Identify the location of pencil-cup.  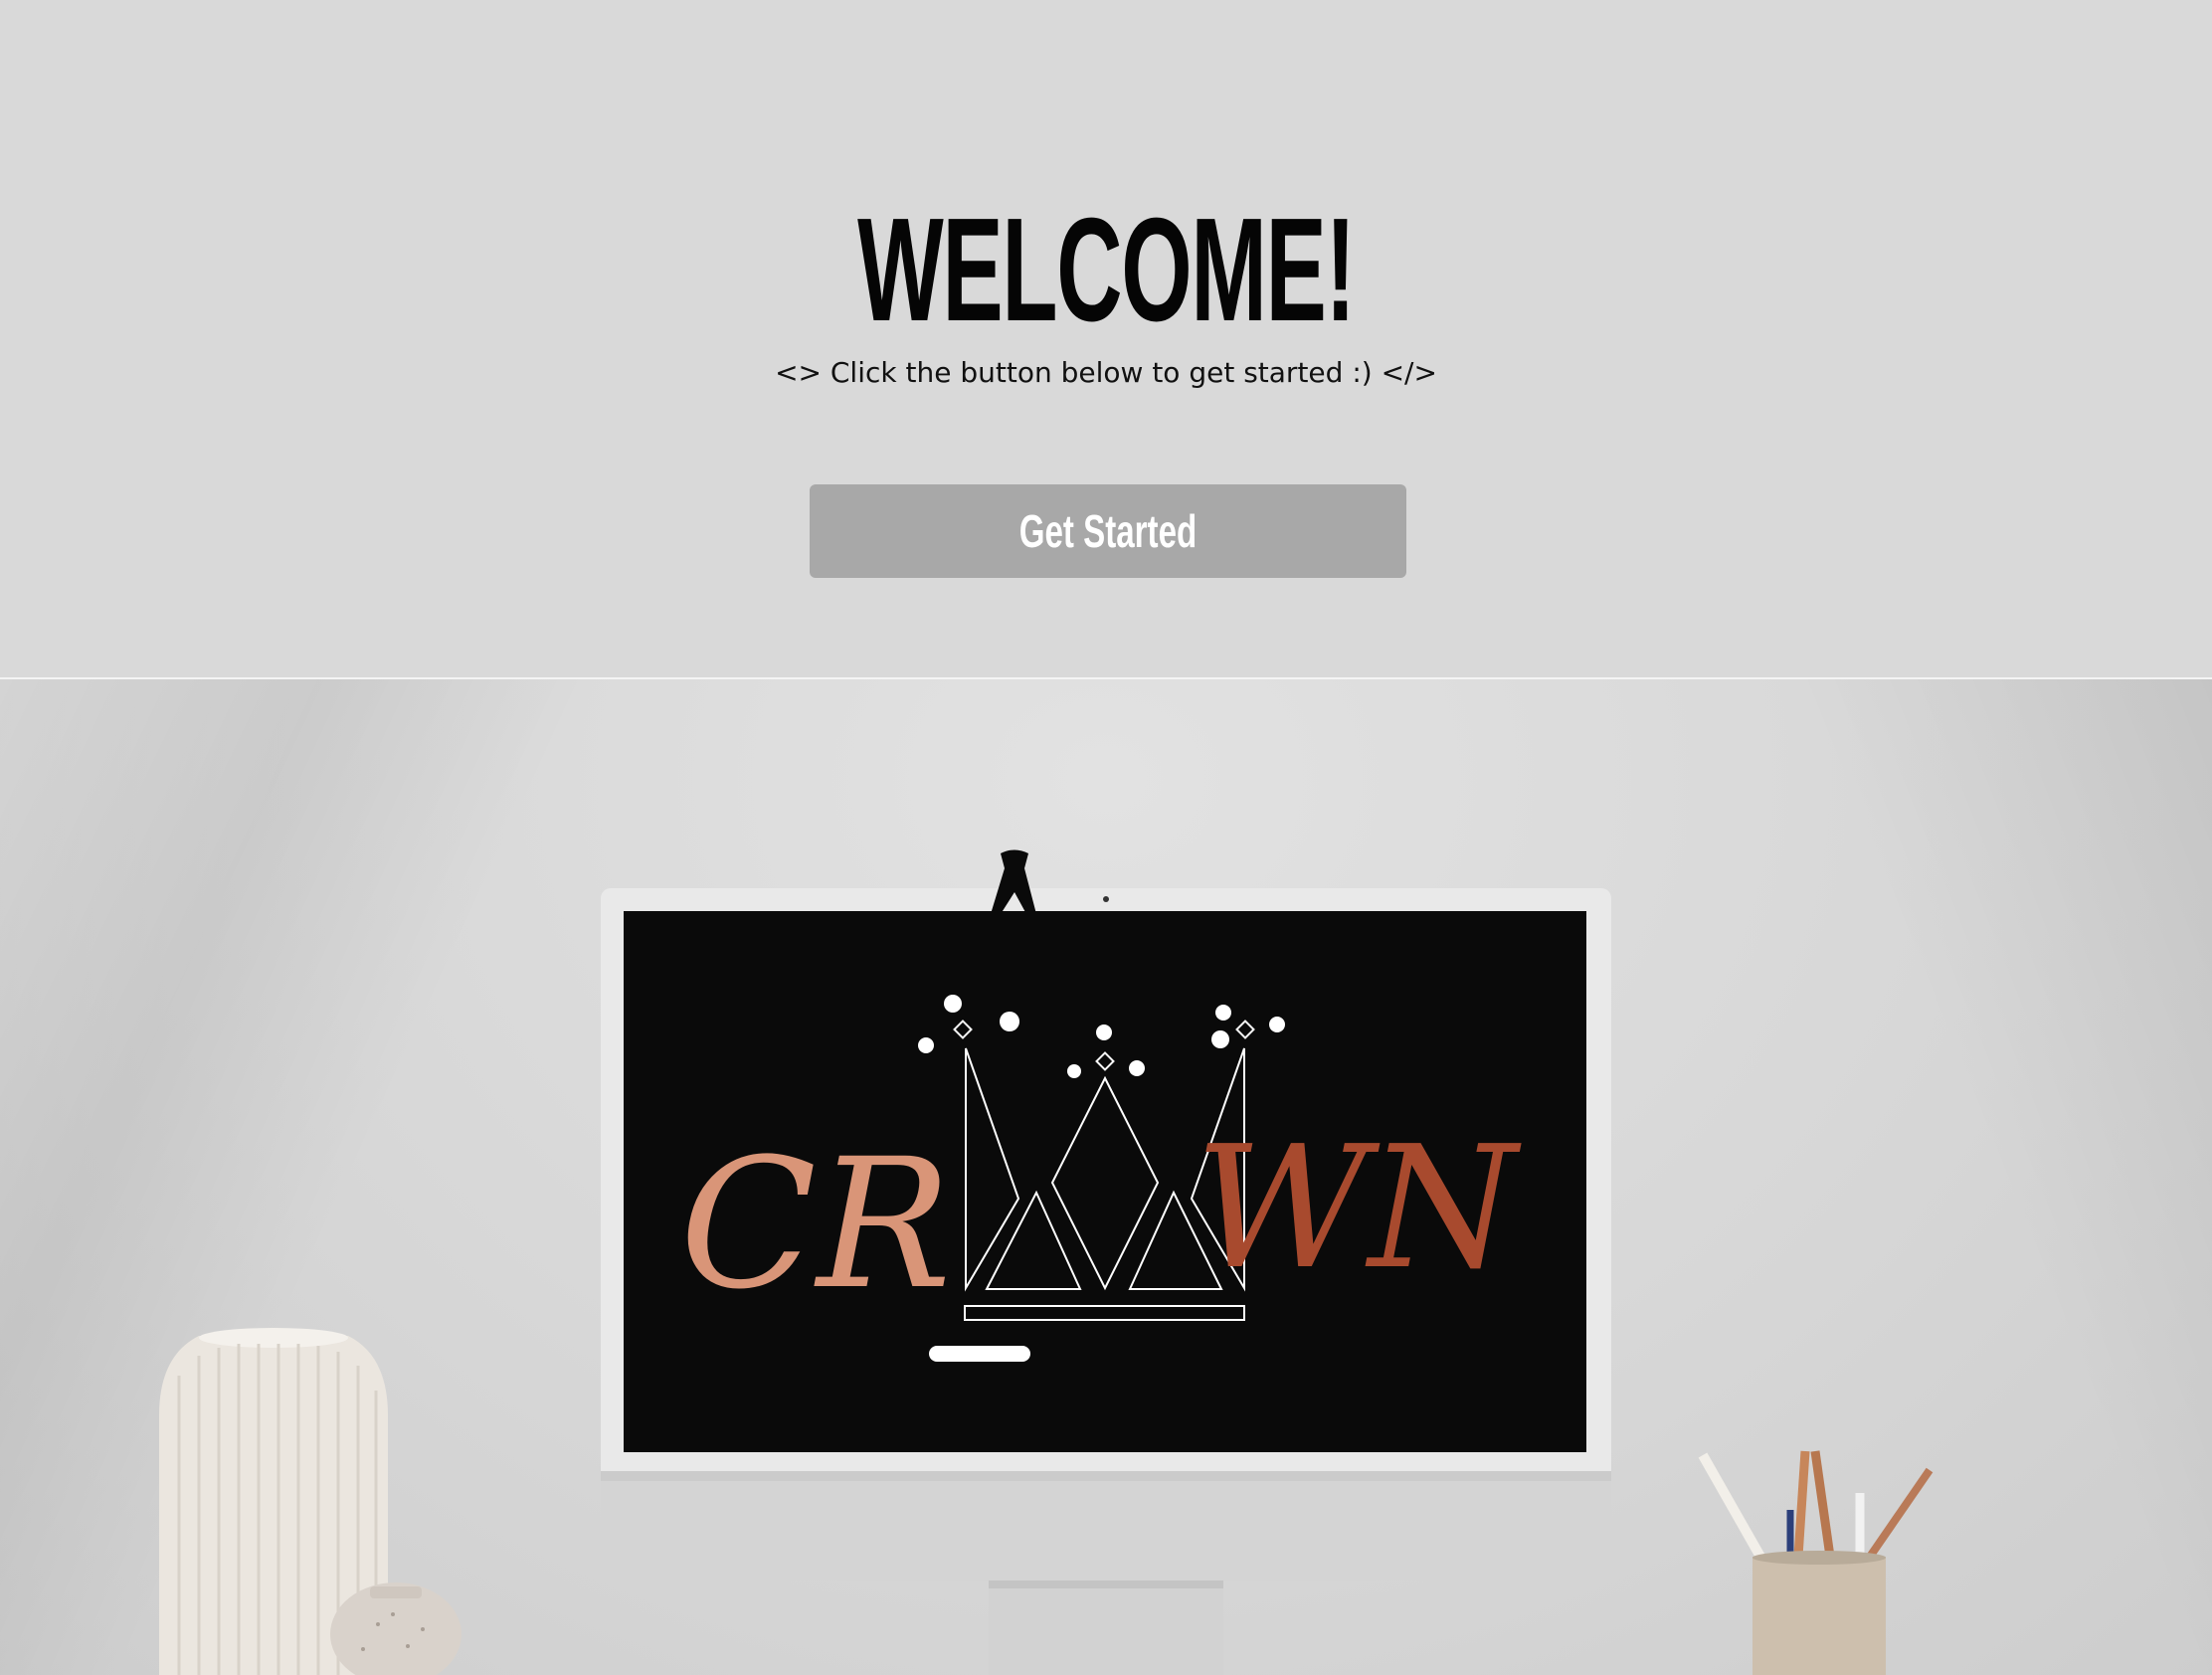
(1816, 1563).